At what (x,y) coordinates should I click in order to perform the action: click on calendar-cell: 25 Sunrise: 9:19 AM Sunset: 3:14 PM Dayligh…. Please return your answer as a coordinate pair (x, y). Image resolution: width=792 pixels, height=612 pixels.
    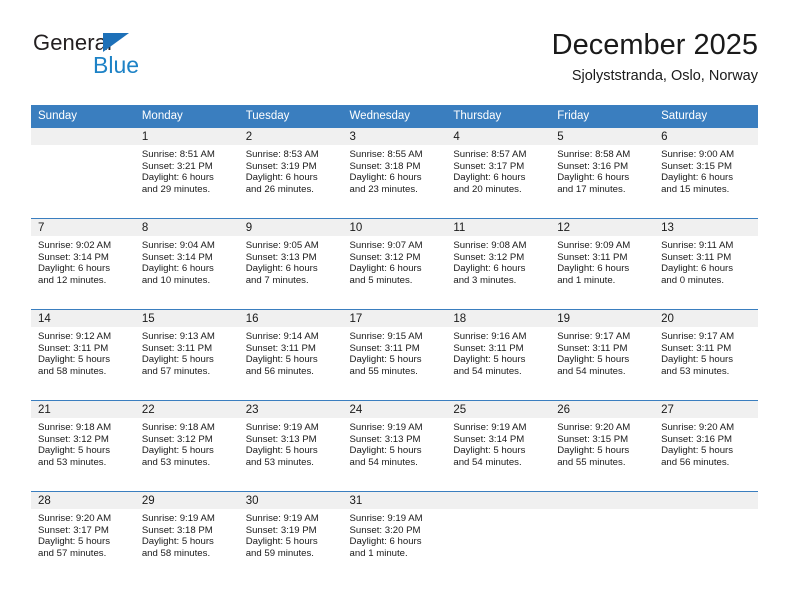
    Looking at the image, I should click on (498, 446).